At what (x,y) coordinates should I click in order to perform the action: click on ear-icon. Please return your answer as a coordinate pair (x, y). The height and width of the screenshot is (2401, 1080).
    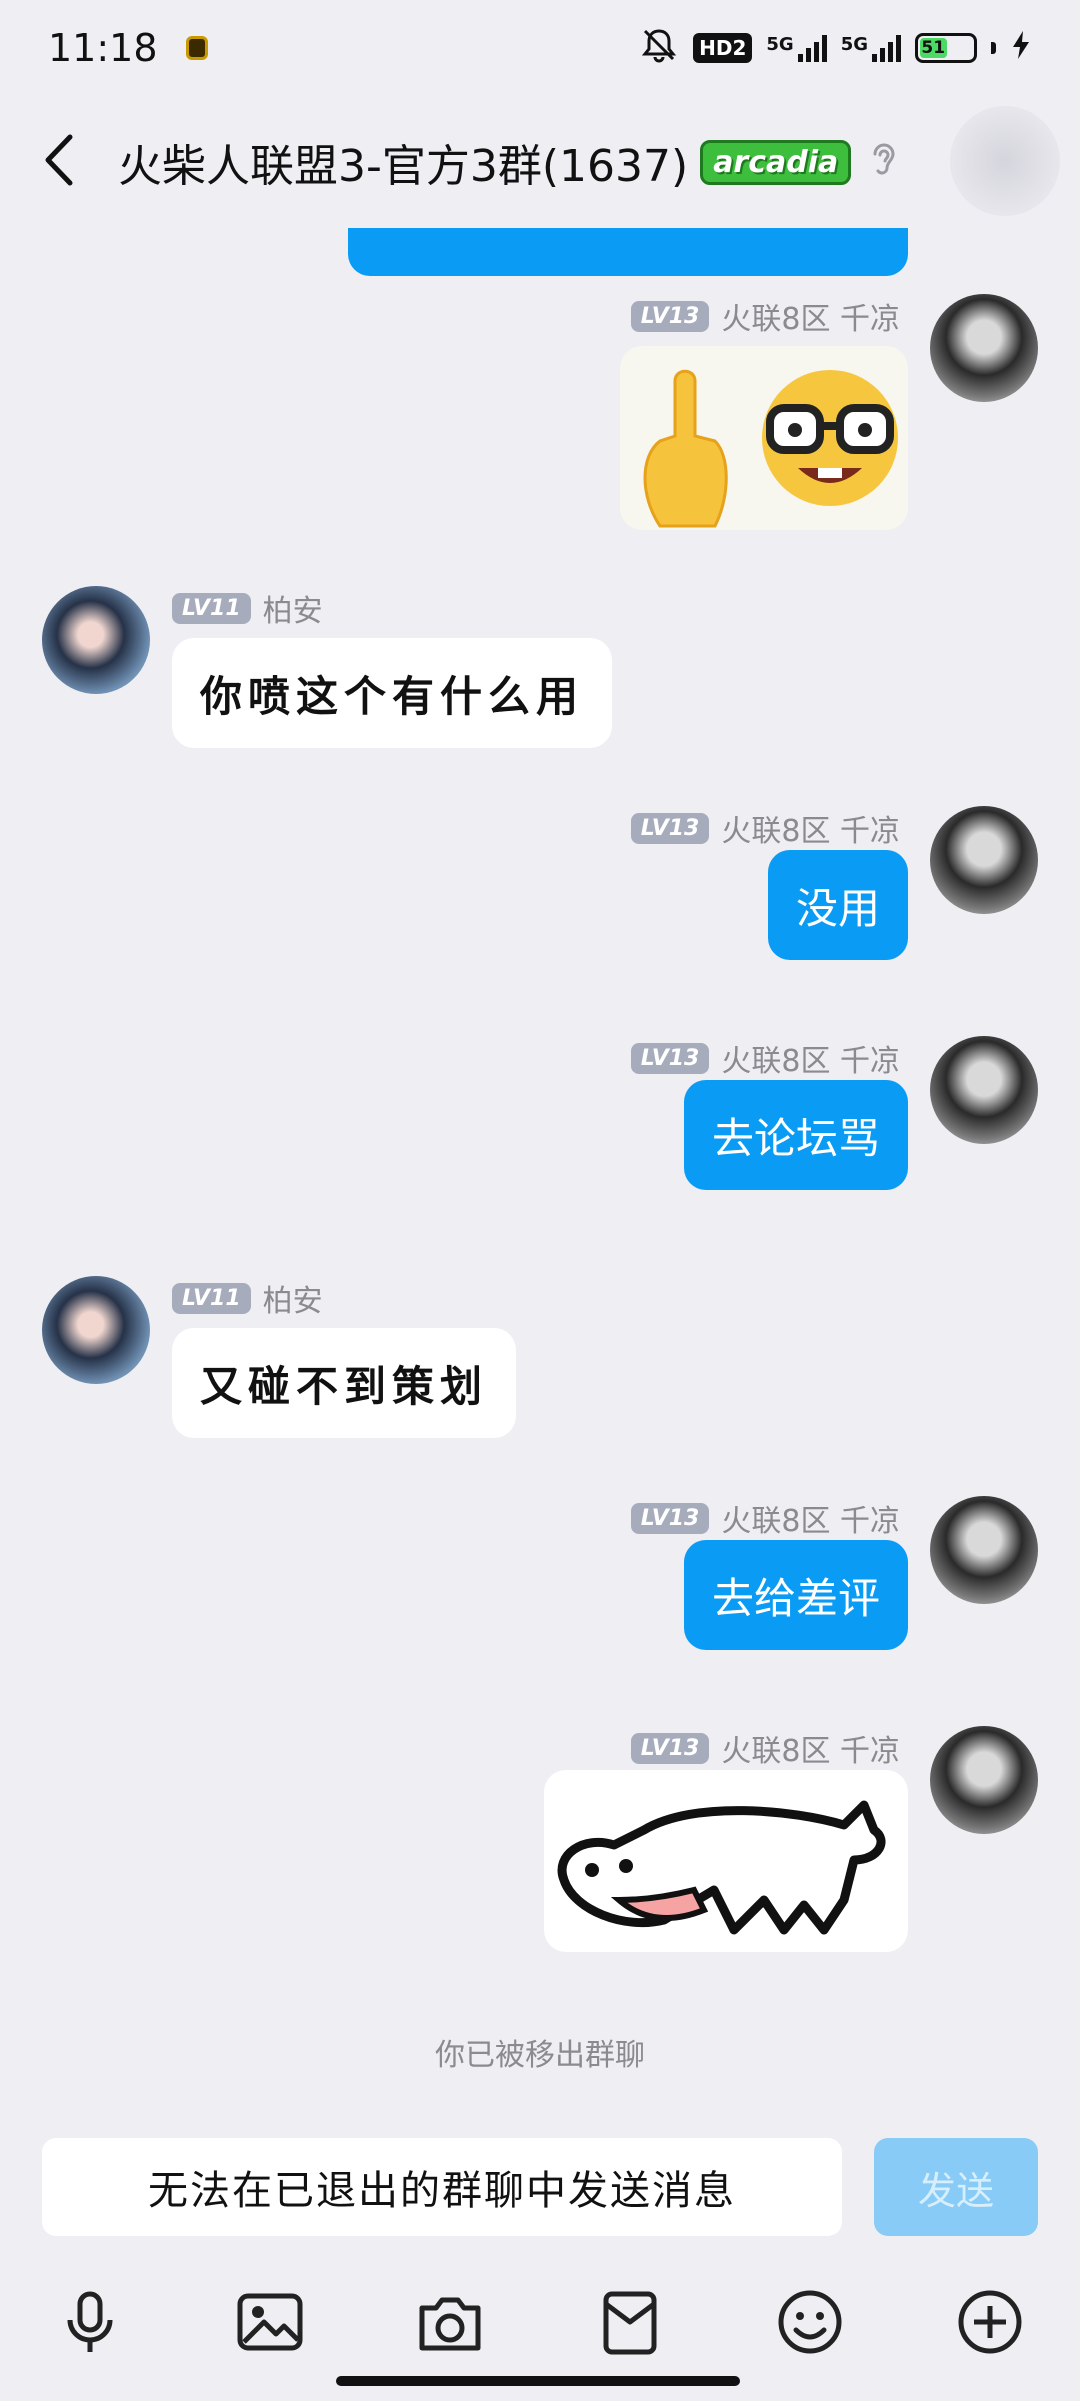
    Looking at the image, I should click on (884, 162).